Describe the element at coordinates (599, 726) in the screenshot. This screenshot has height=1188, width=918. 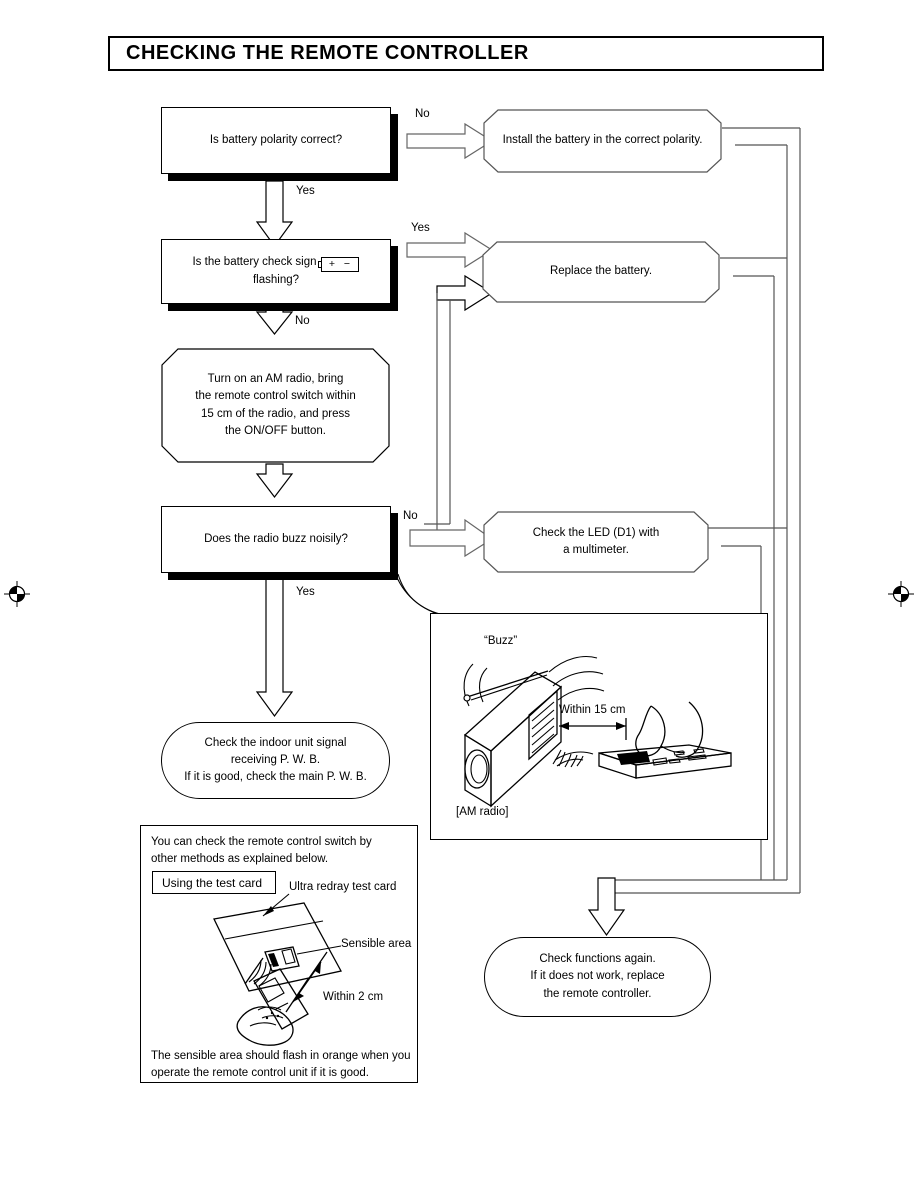
I see `am-radio-illustration-panel: “Buzz” Within 15 cm [AM radio]` at that location.